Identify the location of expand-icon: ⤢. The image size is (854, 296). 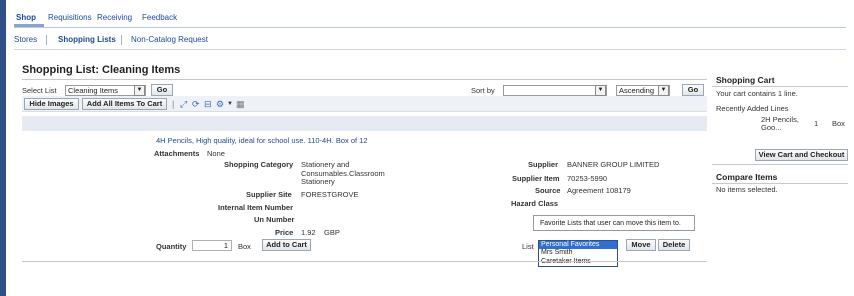
(183, 104).